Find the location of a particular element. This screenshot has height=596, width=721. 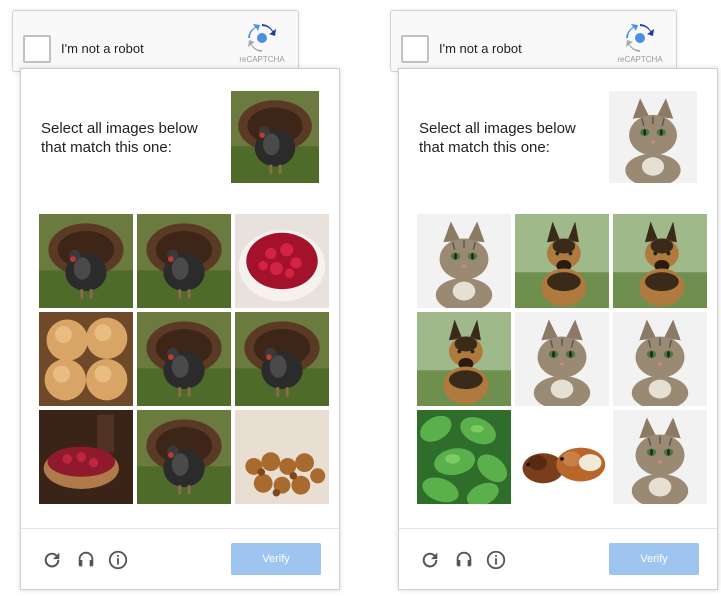

image-tile-cranberry-dish is located at coordinates (86, 457).